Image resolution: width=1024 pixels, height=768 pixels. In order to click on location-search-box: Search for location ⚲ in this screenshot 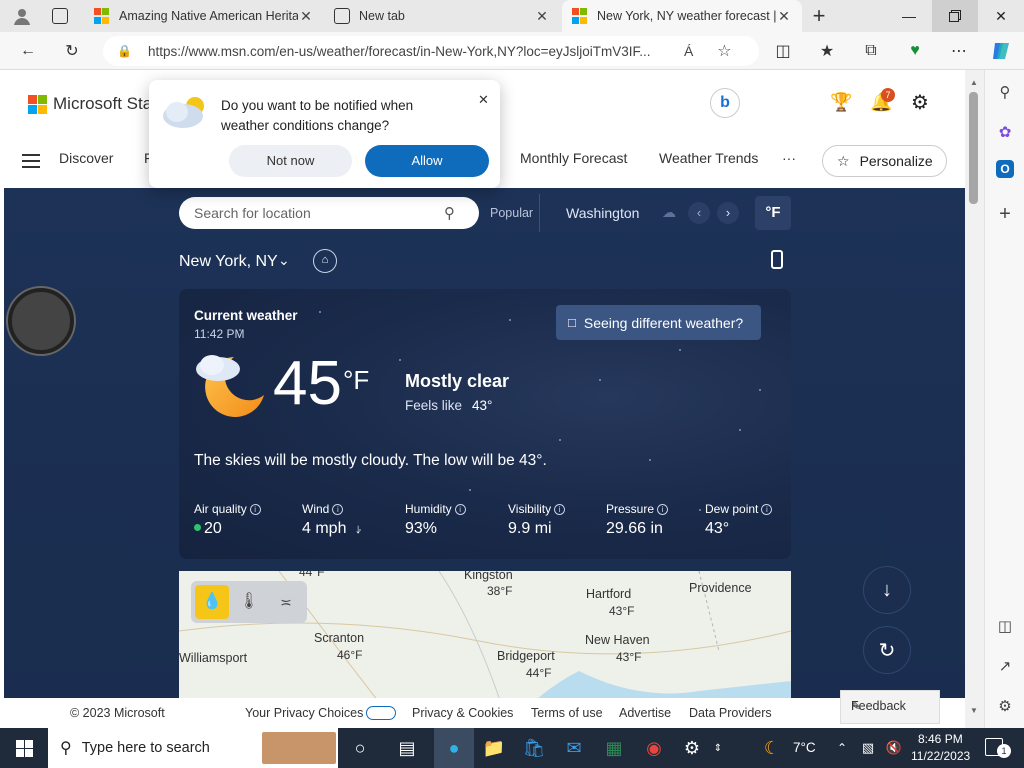, I will do `click(329, 213)`.